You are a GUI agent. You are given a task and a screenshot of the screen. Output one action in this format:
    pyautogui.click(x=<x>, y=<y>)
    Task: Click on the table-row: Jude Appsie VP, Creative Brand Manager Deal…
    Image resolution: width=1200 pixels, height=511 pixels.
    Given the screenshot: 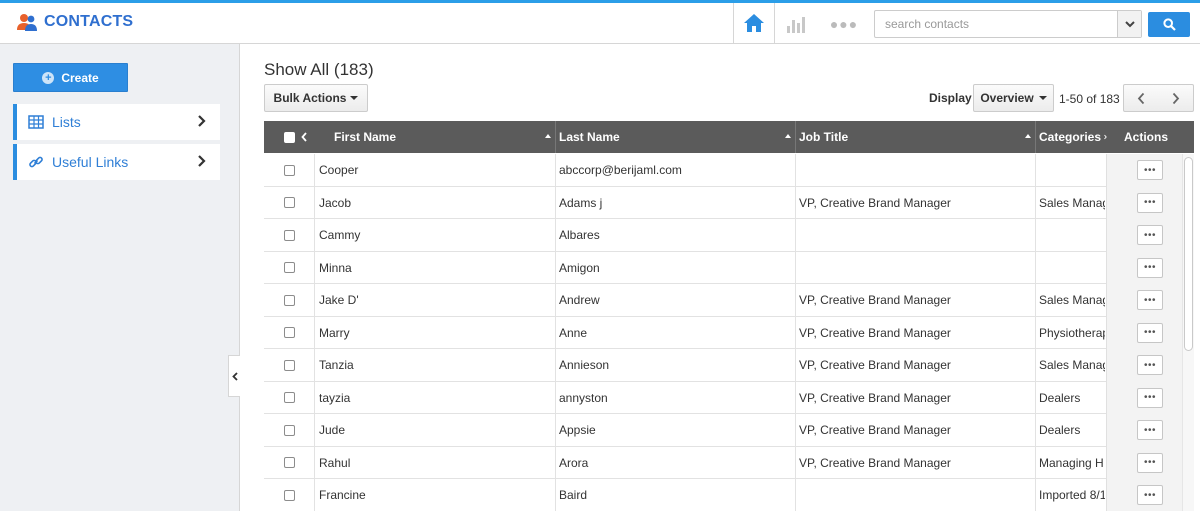 What is the action you would take?
    pyautogui.click(x=729, y=430)
    